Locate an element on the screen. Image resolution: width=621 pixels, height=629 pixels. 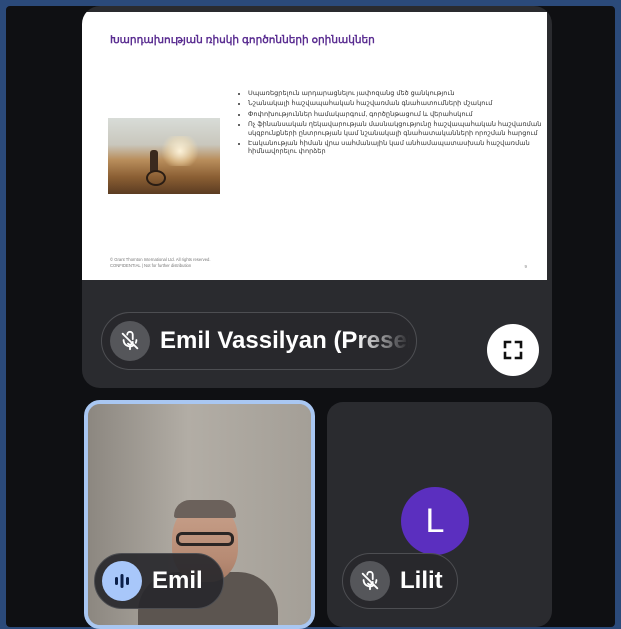
slide-photo-bike is located at coordinates (156, 178).